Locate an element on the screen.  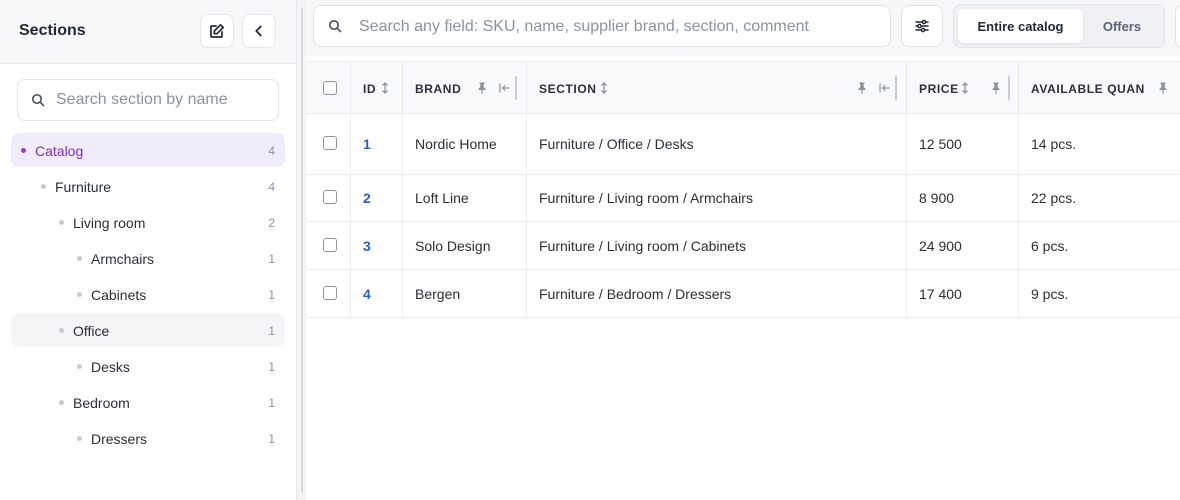
tree-item-label: Desks is located at coordinates (110, 367).